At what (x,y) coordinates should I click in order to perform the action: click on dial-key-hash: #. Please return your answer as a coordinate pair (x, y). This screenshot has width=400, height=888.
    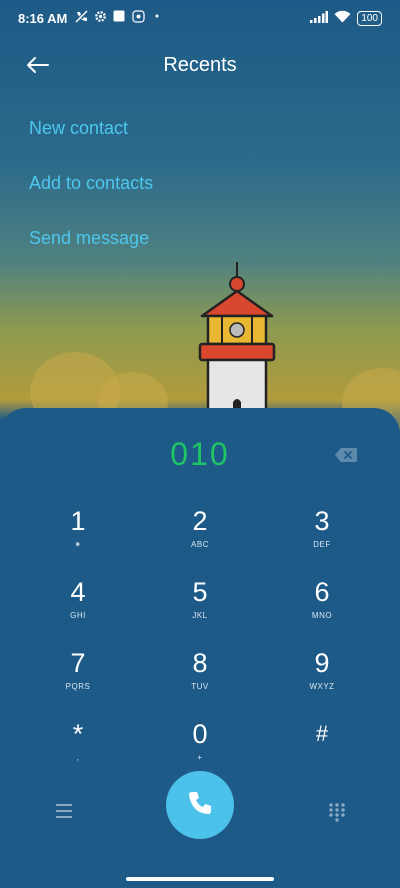
    Looking at the image, I should click on (322, 752).